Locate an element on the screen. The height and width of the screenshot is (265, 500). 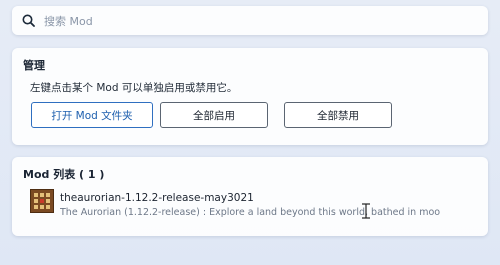
mod-list-title: Mod 列表 ( 1 ) is located at coordinates (64, 174).